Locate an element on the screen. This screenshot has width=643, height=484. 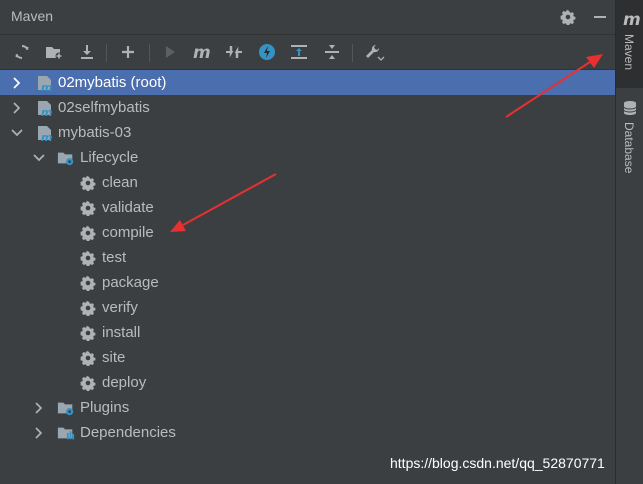
right-tool-strip: m Maven Database is located at coordinates (629, 242).